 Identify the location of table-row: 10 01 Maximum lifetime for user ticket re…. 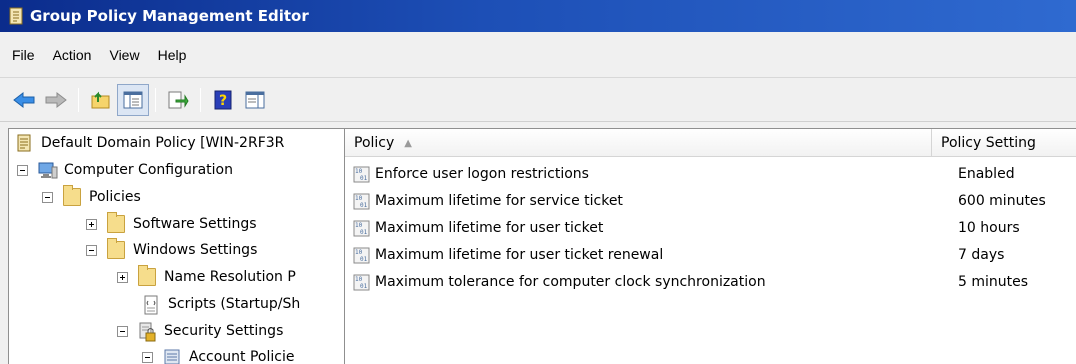
(710, 255).